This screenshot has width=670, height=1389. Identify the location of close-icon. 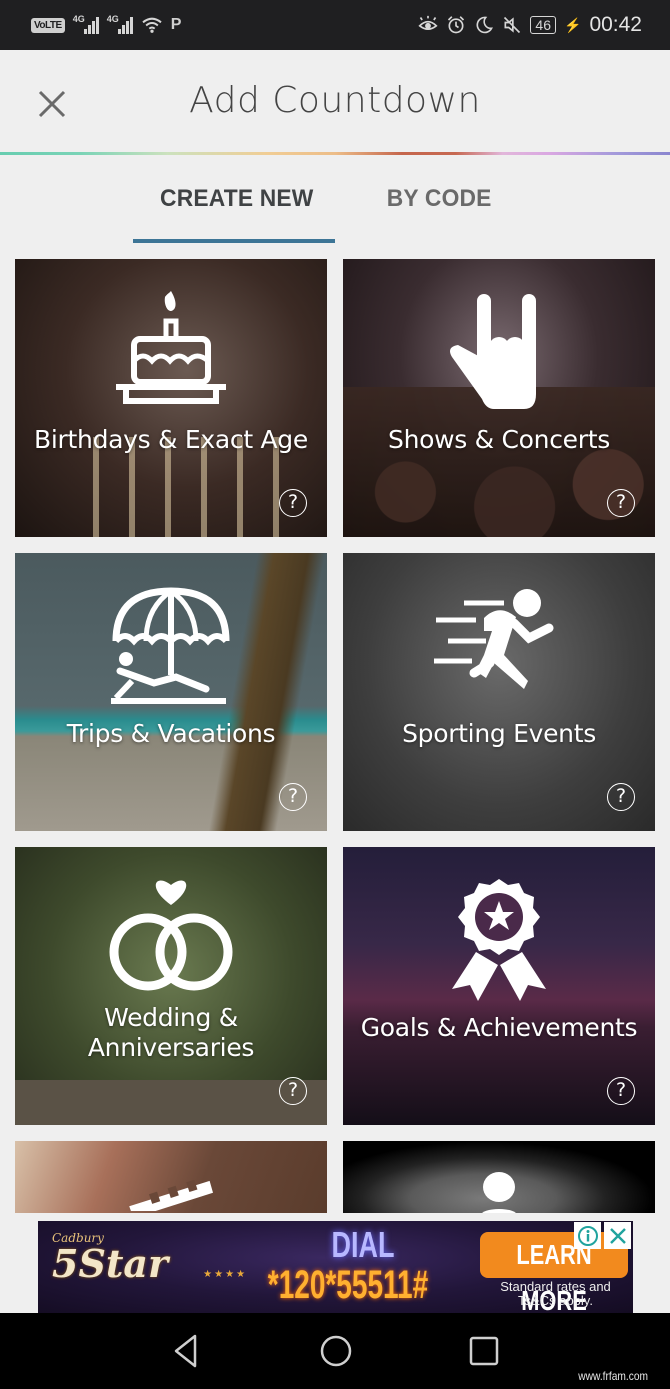
(617, 1235).